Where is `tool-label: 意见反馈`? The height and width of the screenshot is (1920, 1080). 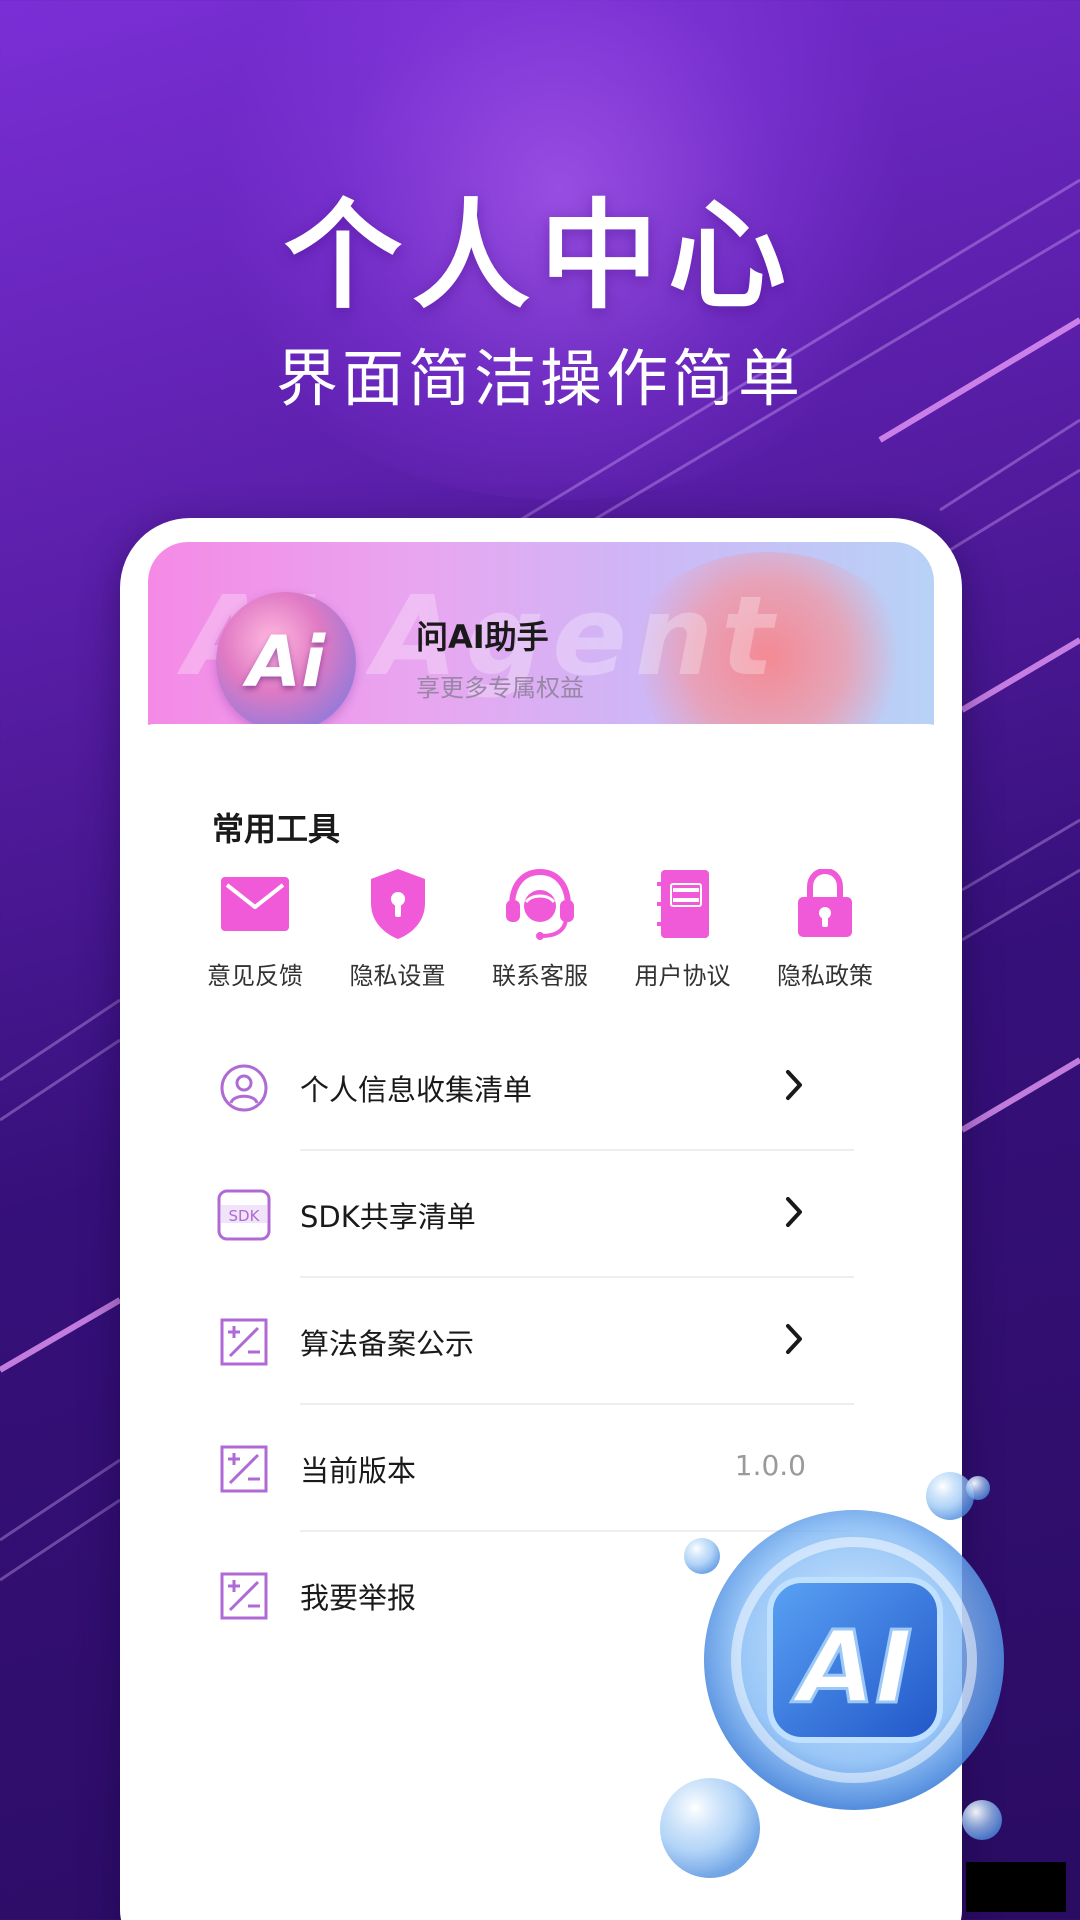 tool-label: 意见反馈 is located at coordinates (255, 976).